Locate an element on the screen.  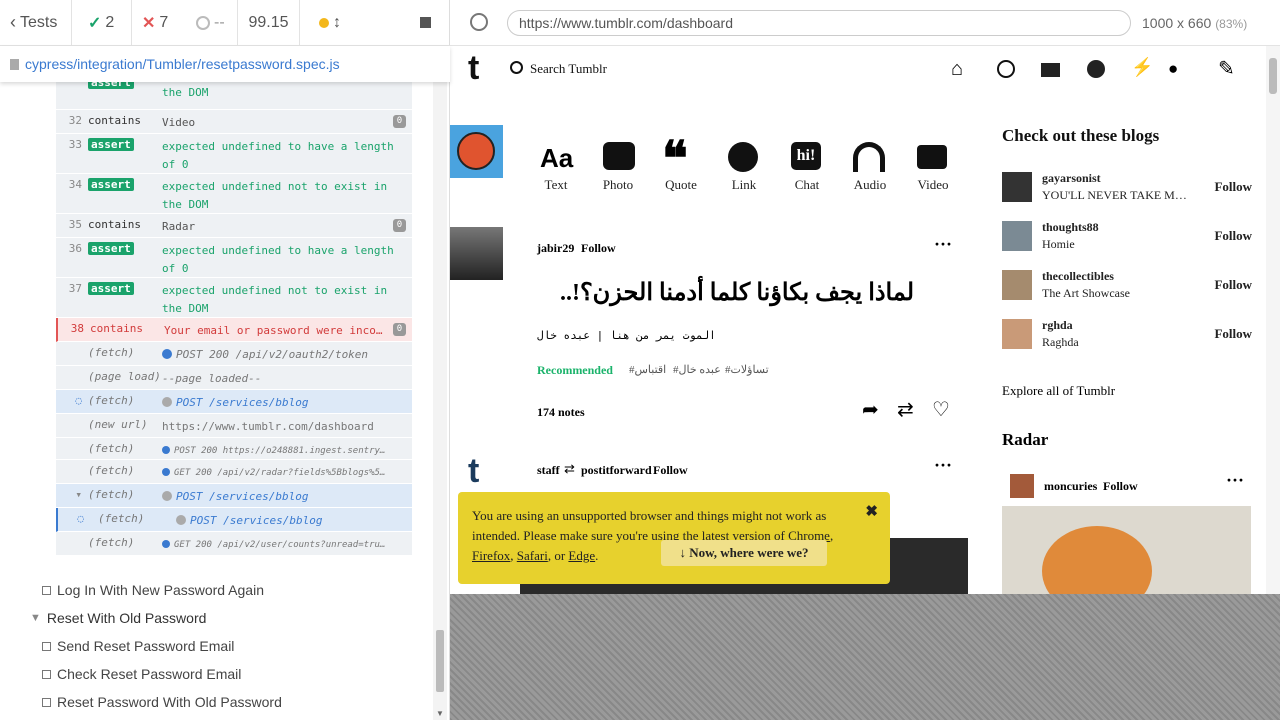
pending-circle-icon is located at coordinates (203, 22).